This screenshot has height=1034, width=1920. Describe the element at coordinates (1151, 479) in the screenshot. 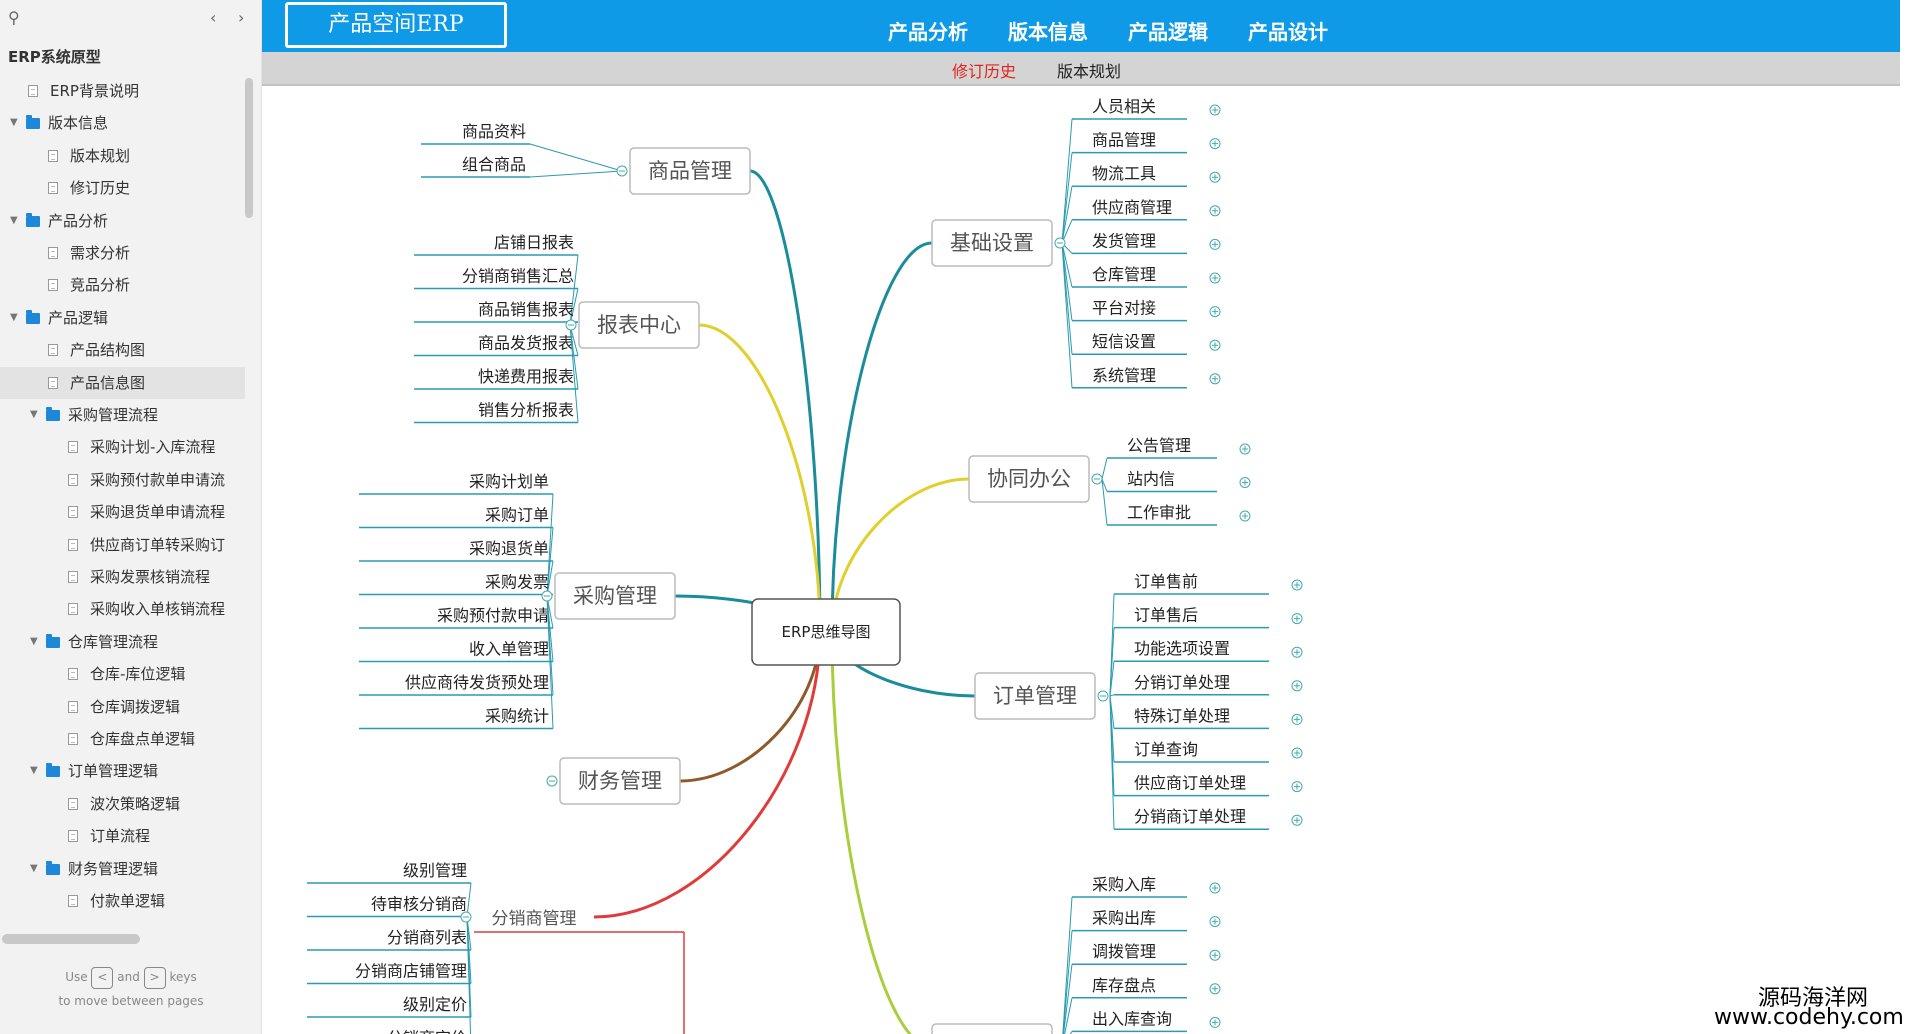

I see `leaf-label: 站内信` at that location.